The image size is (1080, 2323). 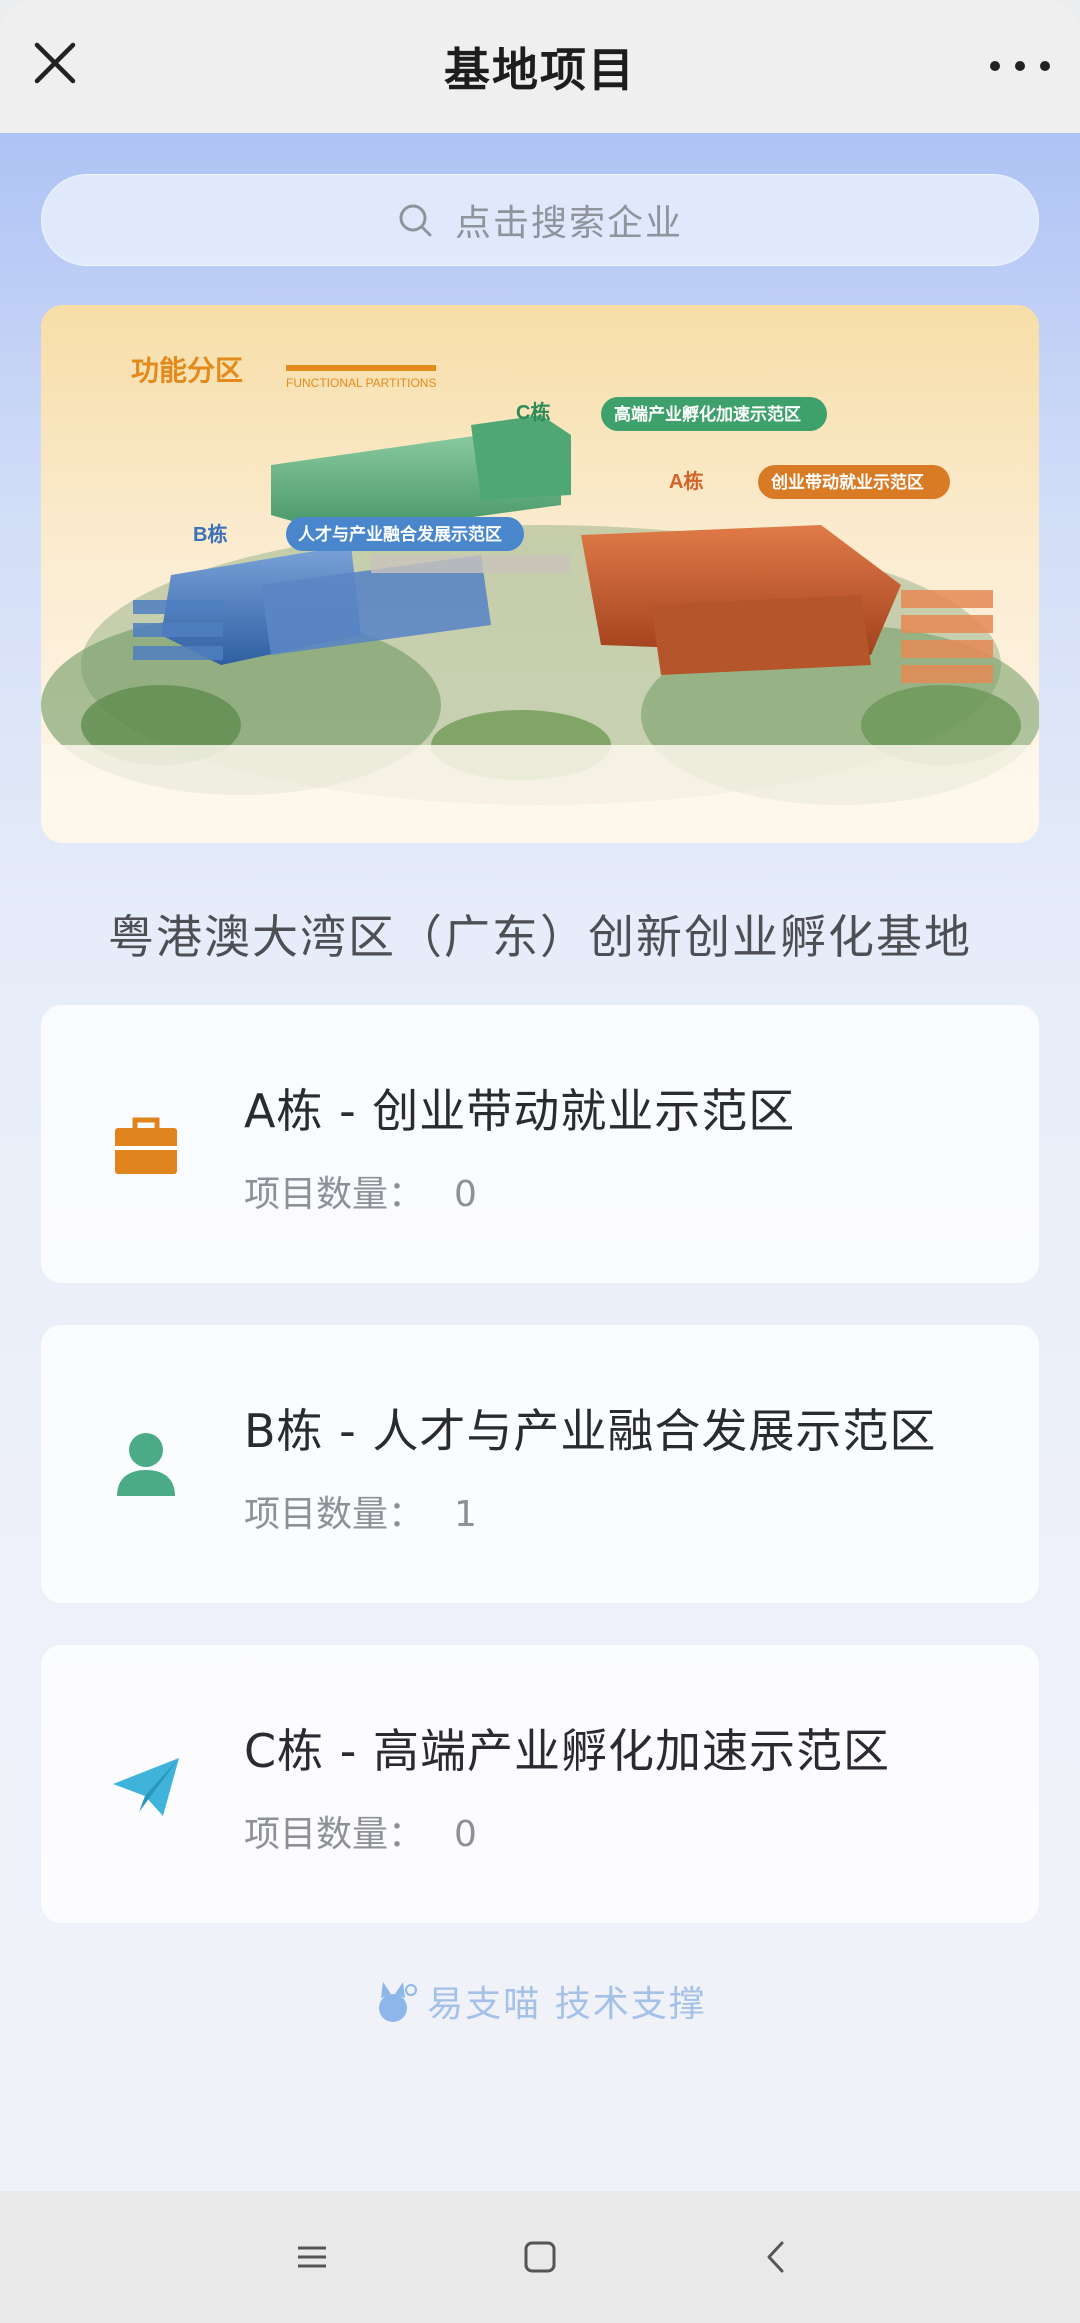 What do you see at coordinates (400, 534) in the screenshot?
I see `tag-zone-b: 人才与产业融合发展示范区` at bounding box center [400, 534].